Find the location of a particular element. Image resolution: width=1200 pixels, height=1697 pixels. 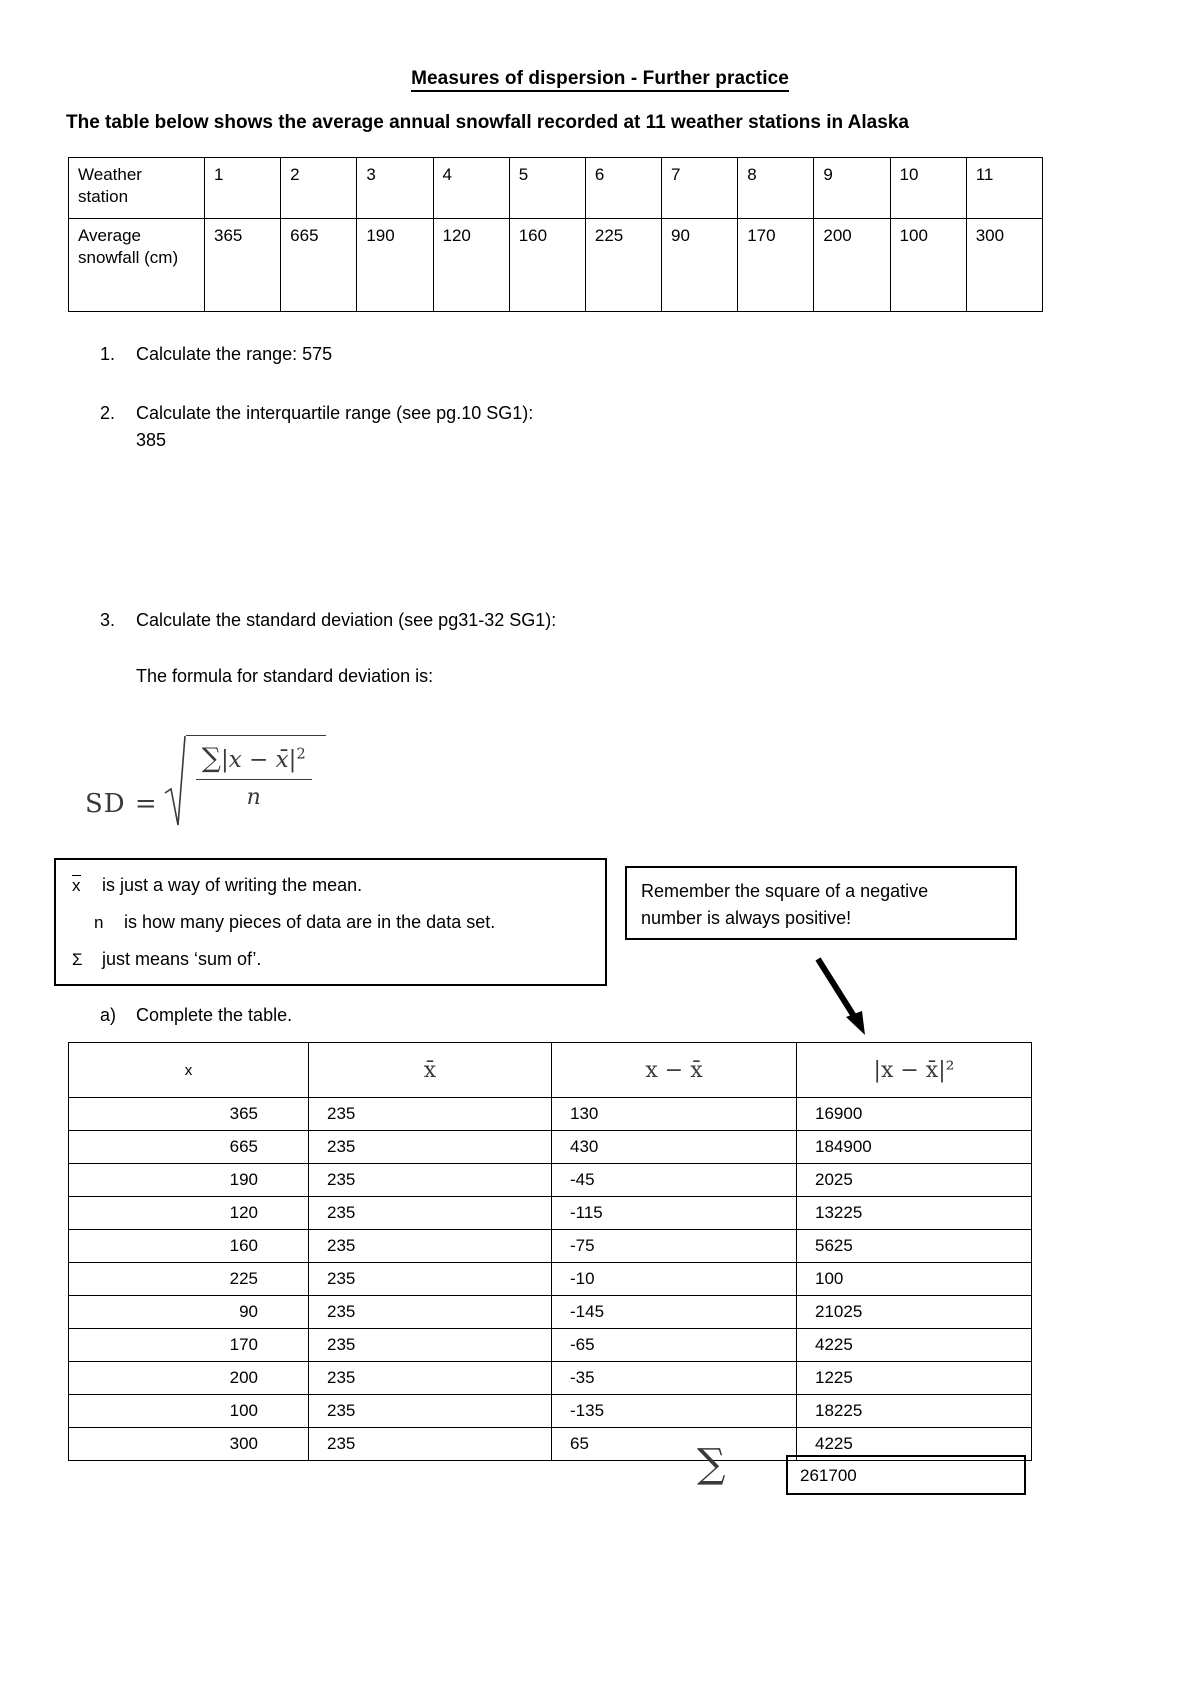

table-row: 190 235 -45 2025 is located at coordinates (550, 1180).